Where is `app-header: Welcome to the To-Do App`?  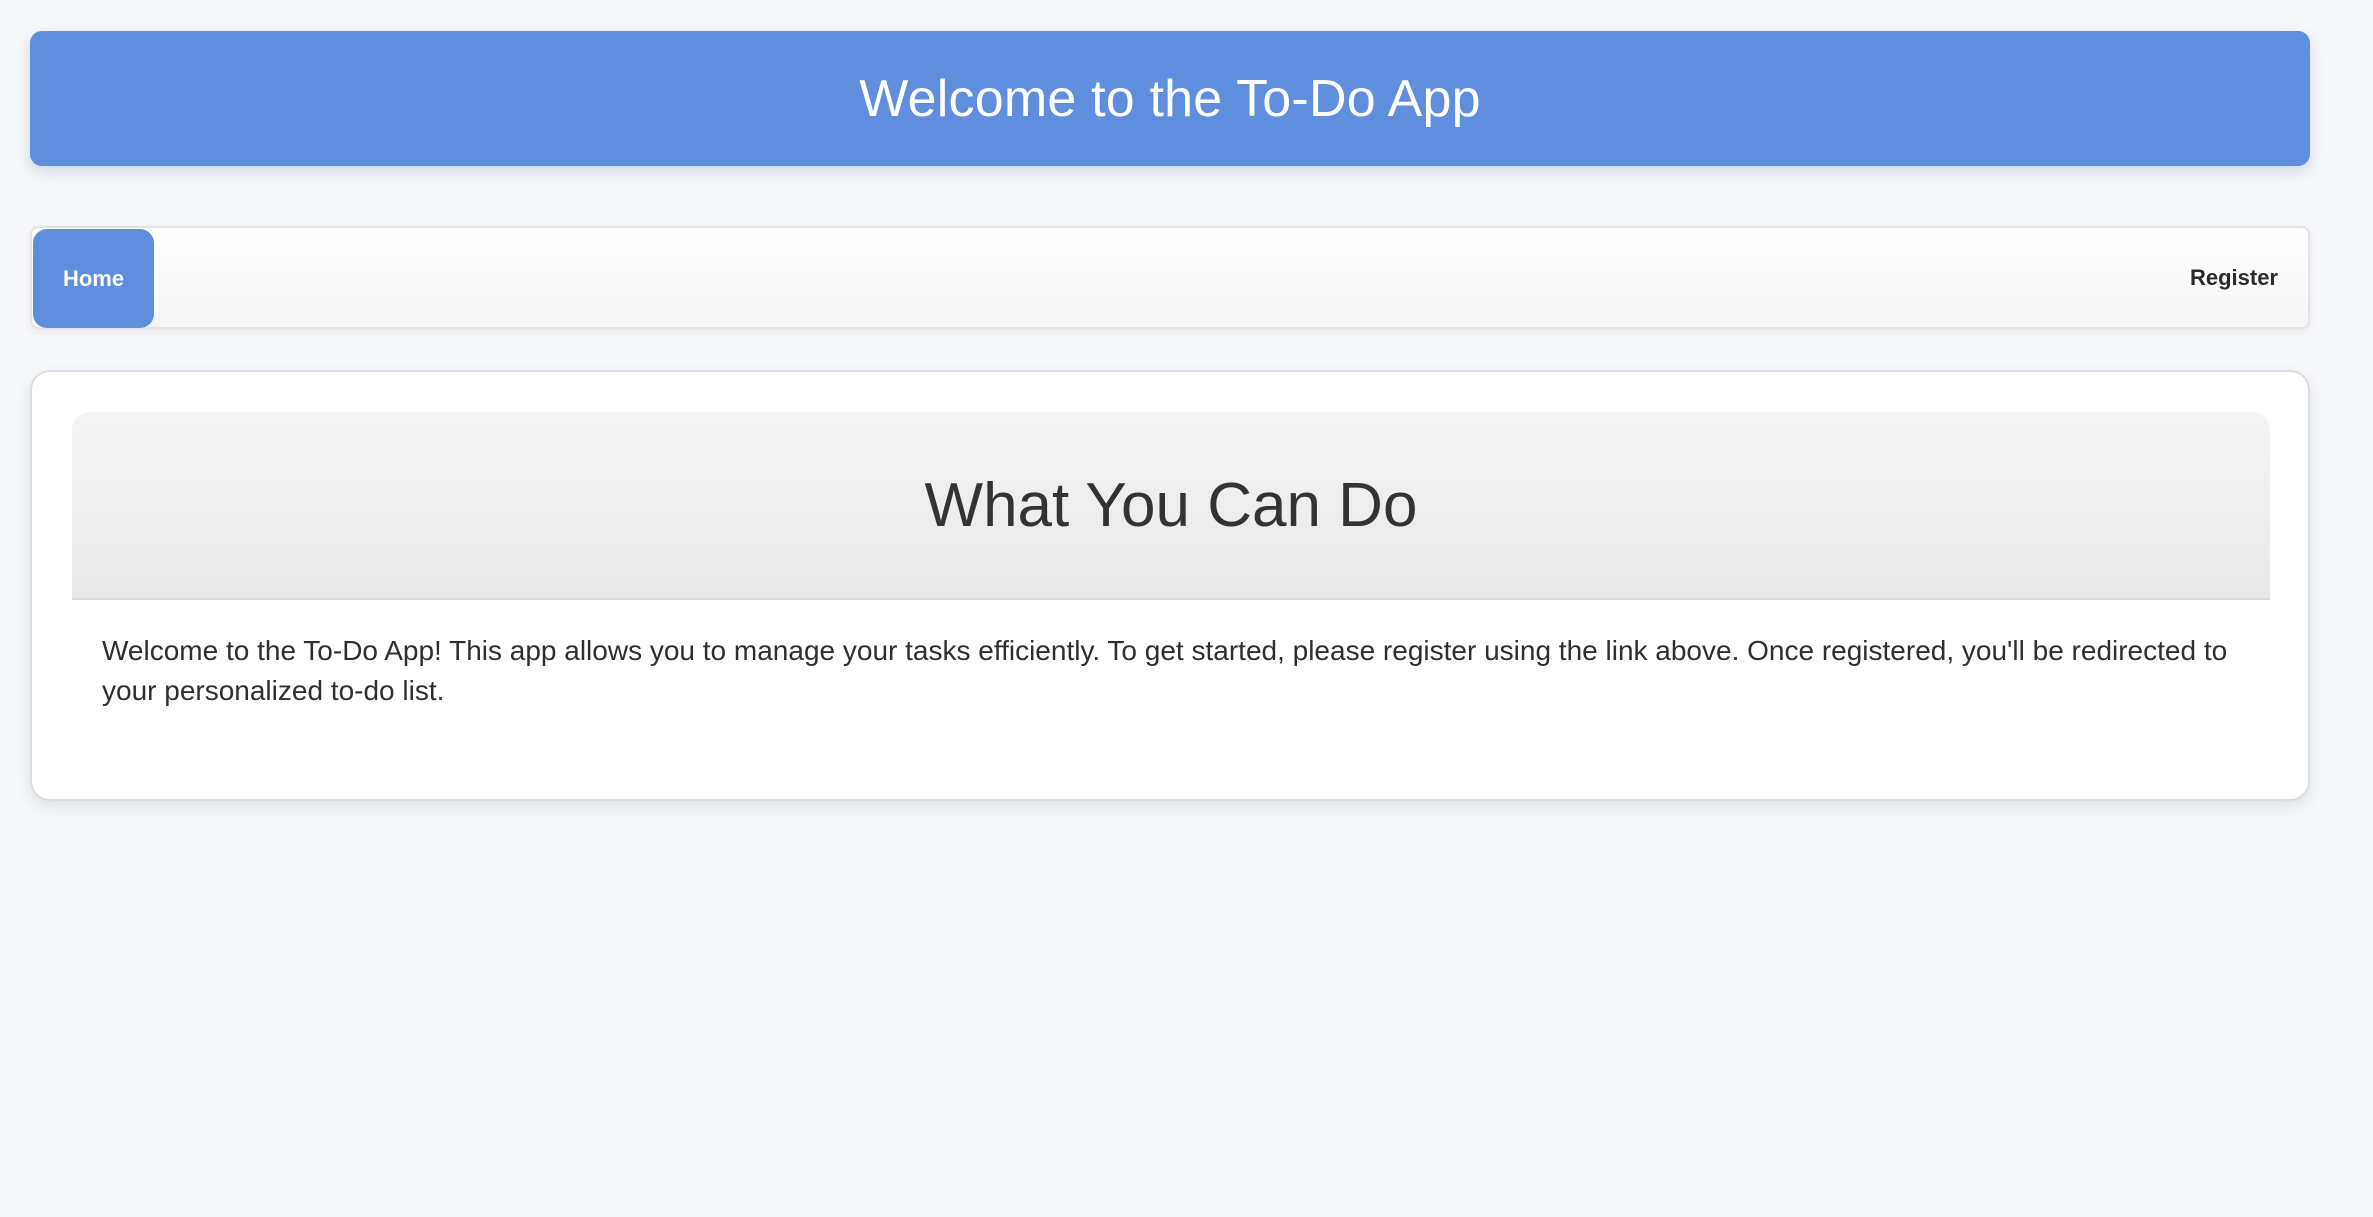
app-header: Welcome to the To-Do App is located at coordinates (1170, 98).